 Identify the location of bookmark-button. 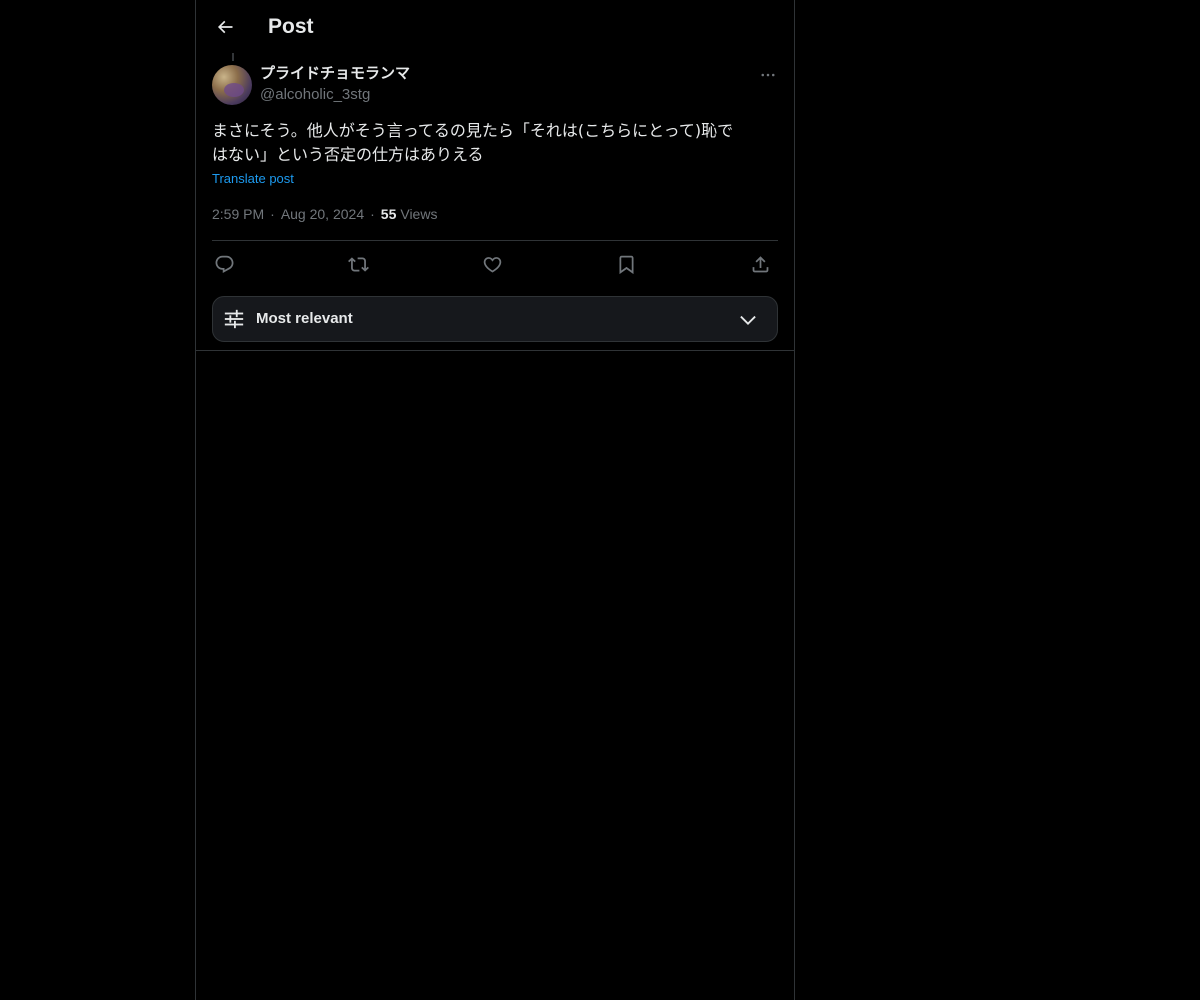
(626, 264).